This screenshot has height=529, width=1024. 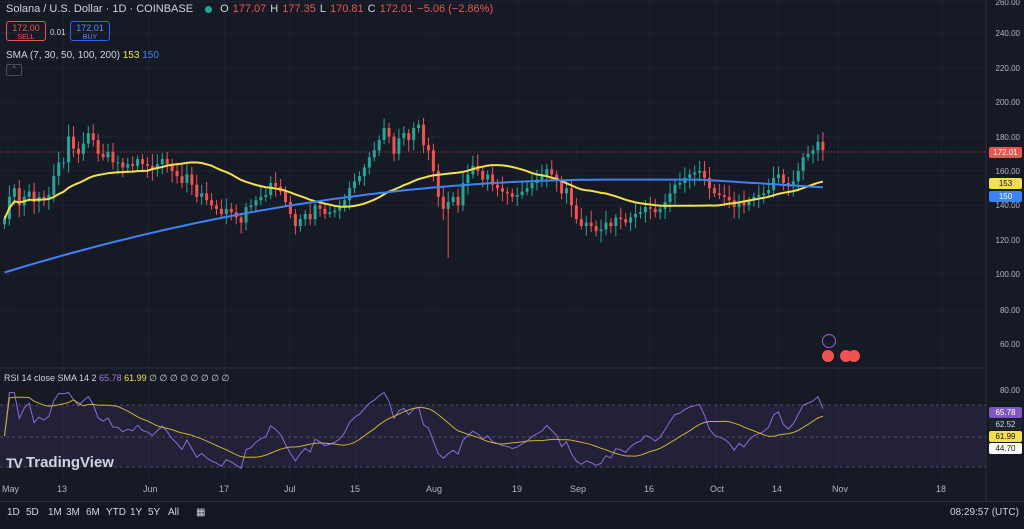 What do you see at coordinates (14, 462) in the screenshot?
I see `tv-logo-icon: TV` at bounding box center [14, 462].